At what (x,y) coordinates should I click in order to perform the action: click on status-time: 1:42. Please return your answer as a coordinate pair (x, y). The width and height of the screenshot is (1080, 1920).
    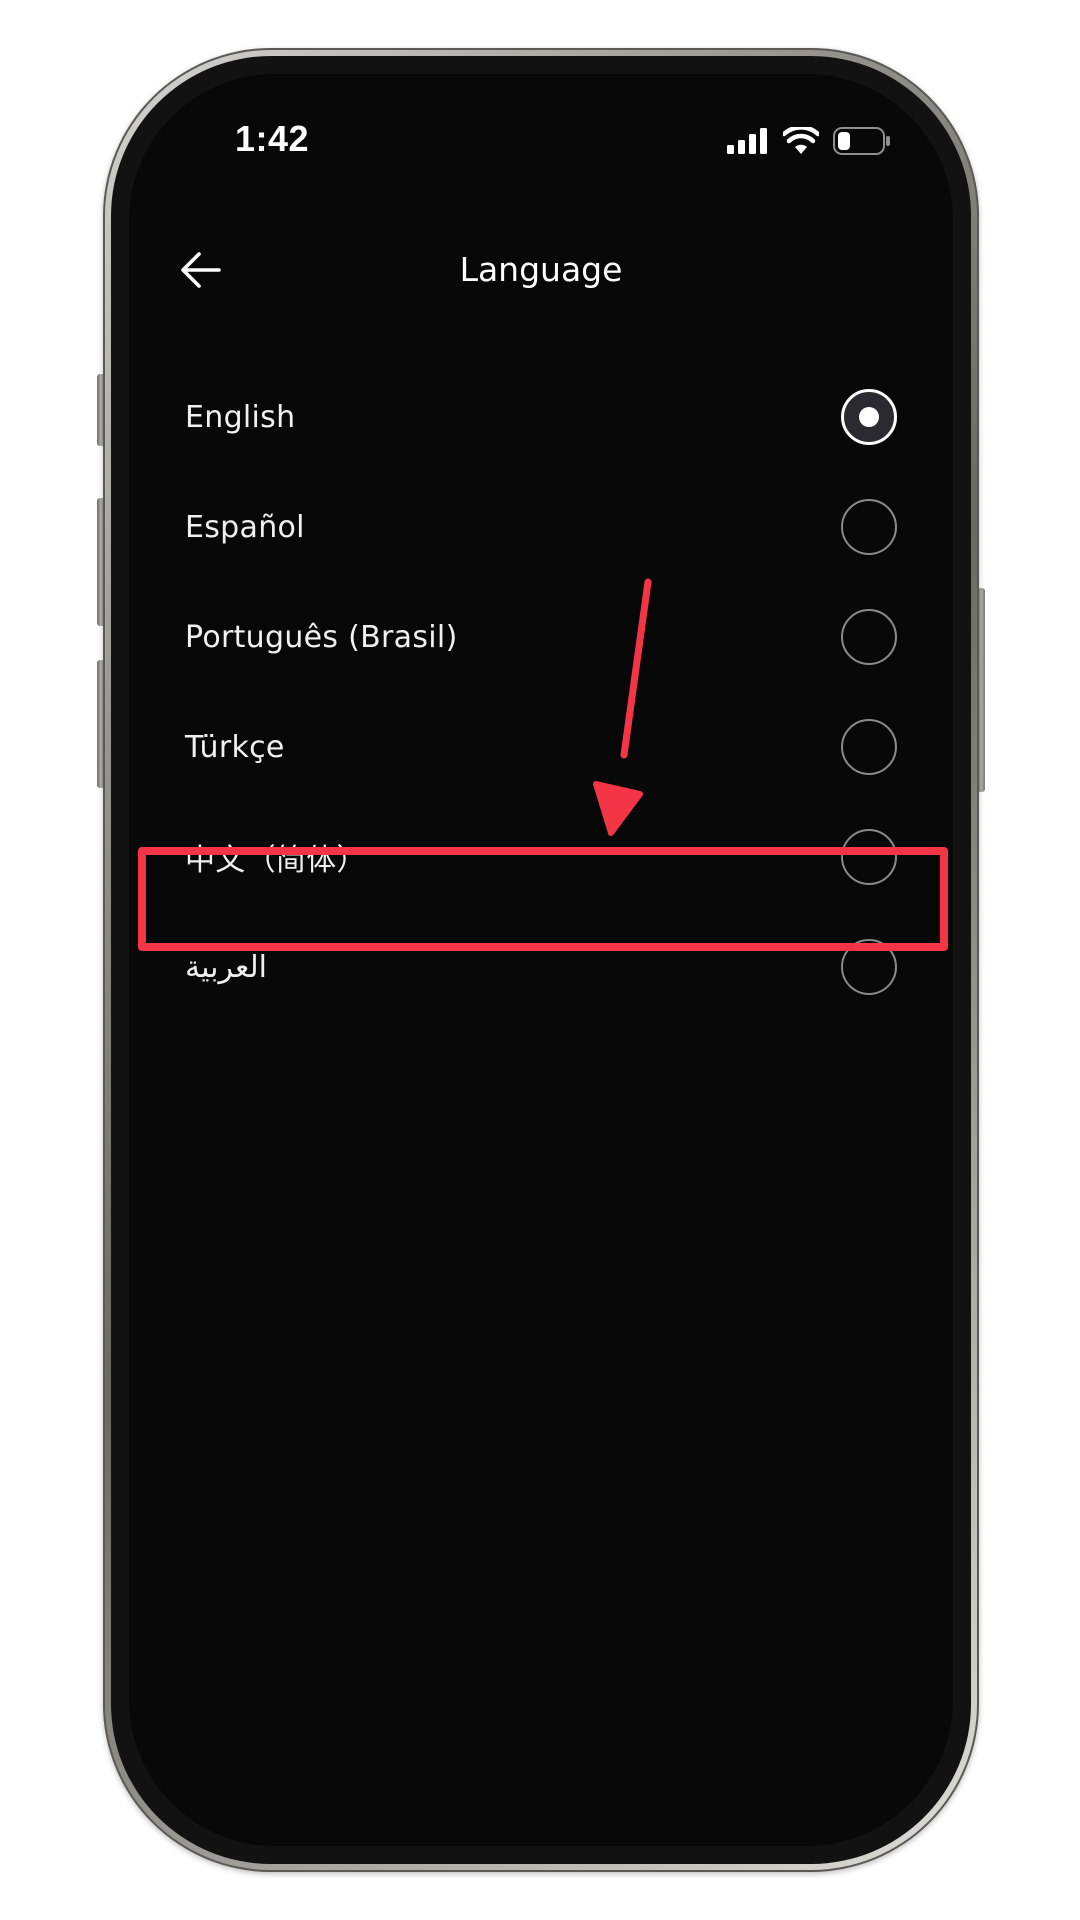
    Looking at the image, I should click on (272, 138).